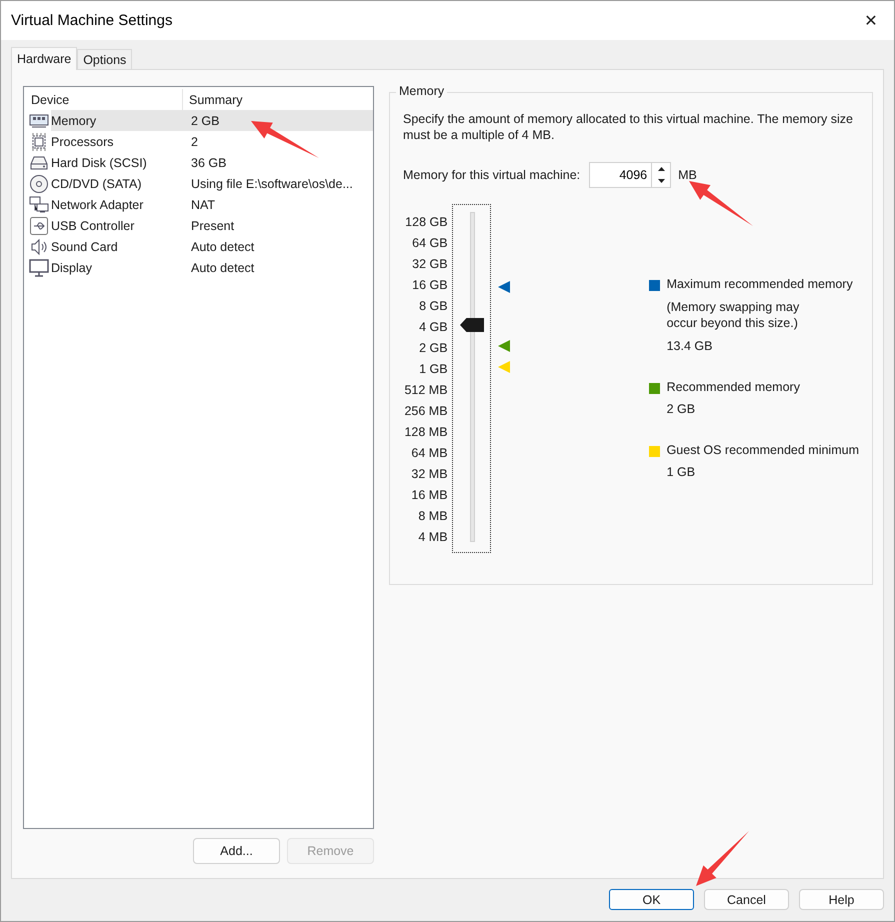 Image resolution: width=895 pixels, height=922 pixels. I want to click on network-icon, so click(39, 204).